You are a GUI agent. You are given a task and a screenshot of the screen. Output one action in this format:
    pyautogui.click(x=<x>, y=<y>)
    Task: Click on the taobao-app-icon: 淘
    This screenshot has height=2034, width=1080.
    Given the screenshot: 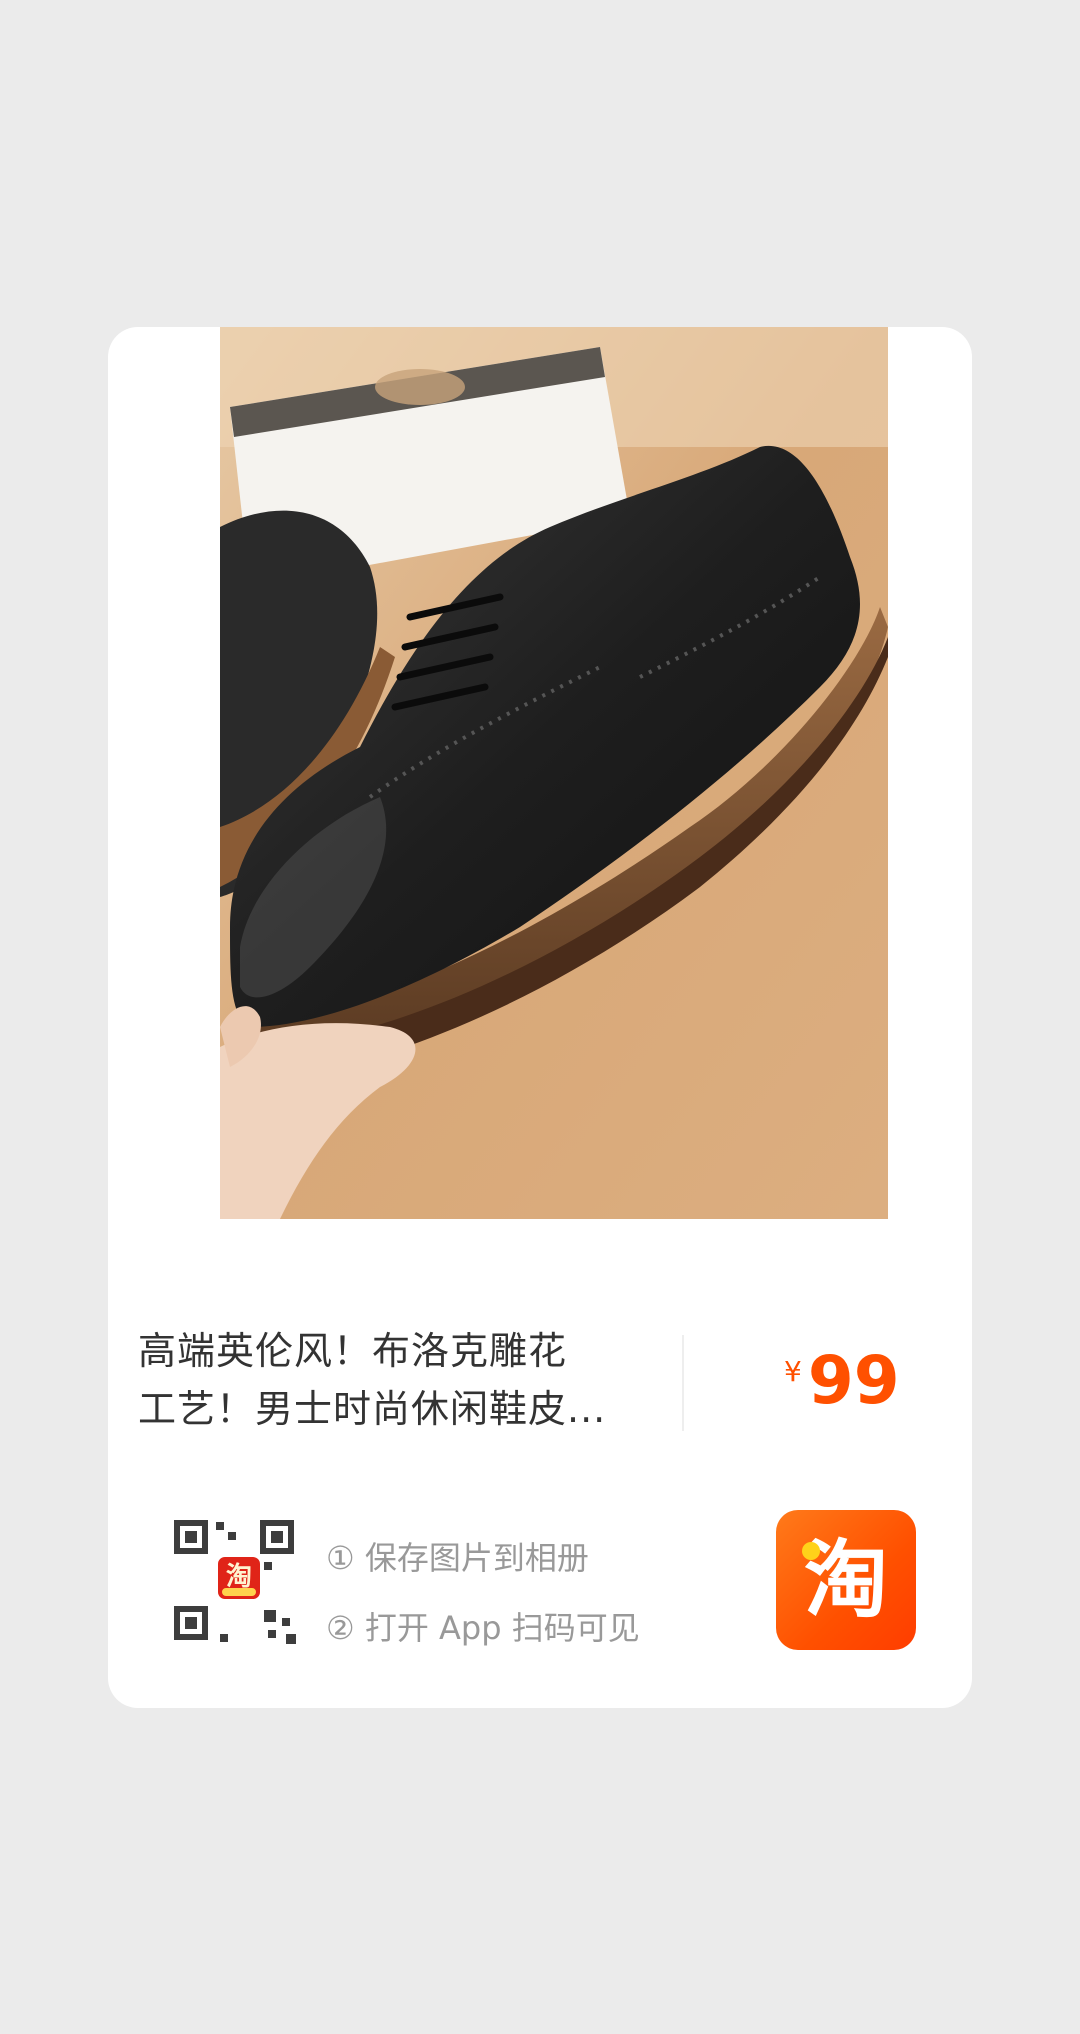 What is the action you would take?
    pyautogui.click(x=846, y=1580)
    